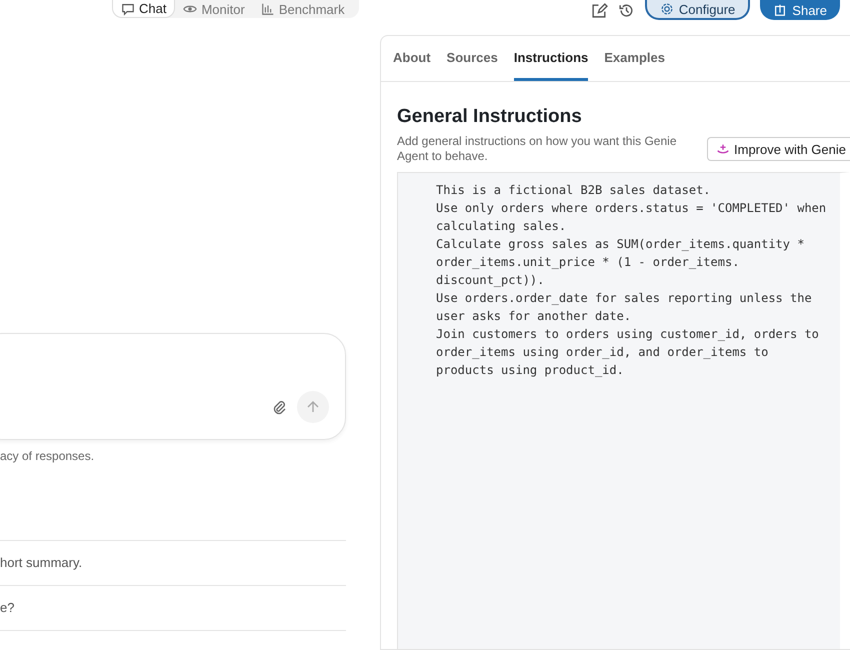 The width and height of the screenshot is (850, 650). I want to click on panel-tab: Examples, so click(634, 58).